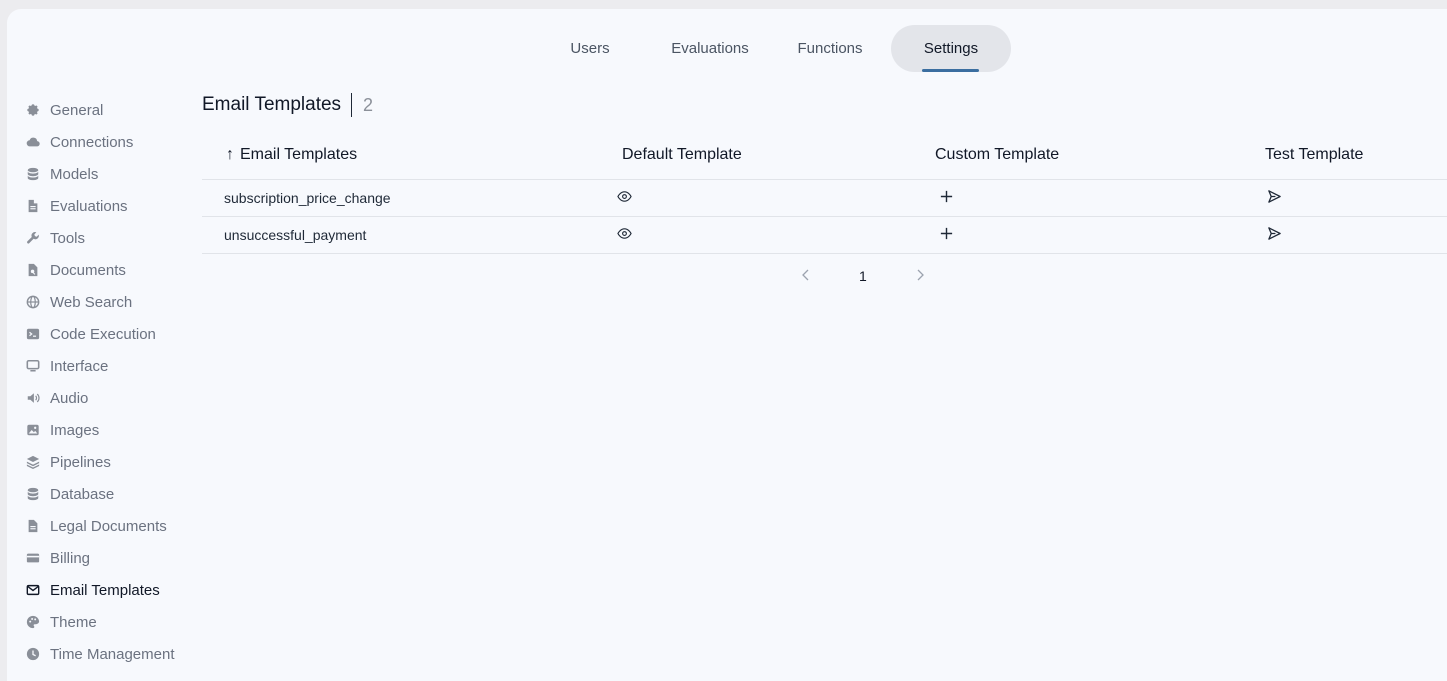  I want to click on table-row: unsuccessful_payment, so click(824, 235).